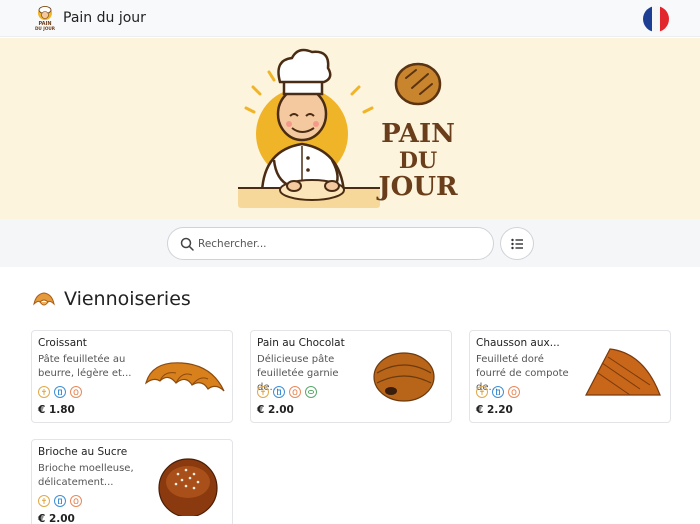  Describe the element at coordinates (188, 487) in the screenshot. I see `brioche-image` at that location.